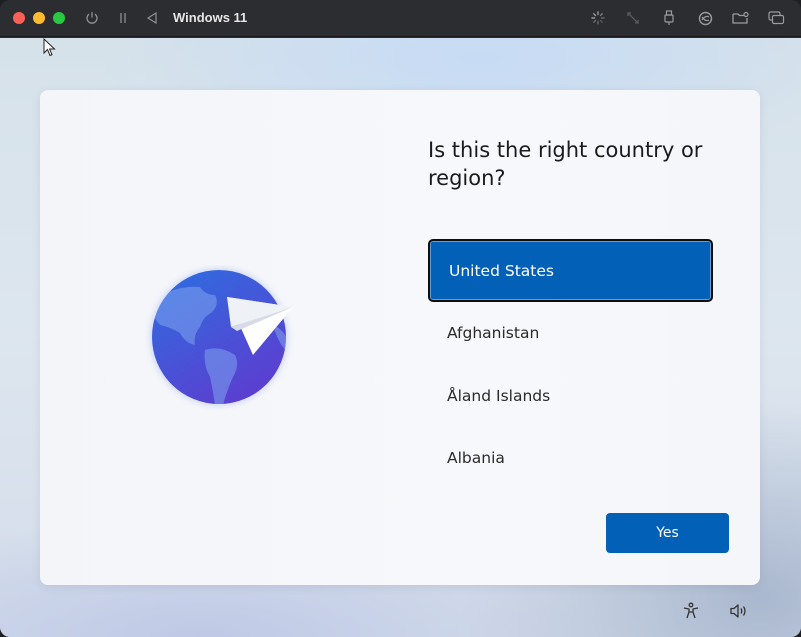  Describe the element at coordinates (633, 18) in the screenshot. I see `resize-icon` at that location.